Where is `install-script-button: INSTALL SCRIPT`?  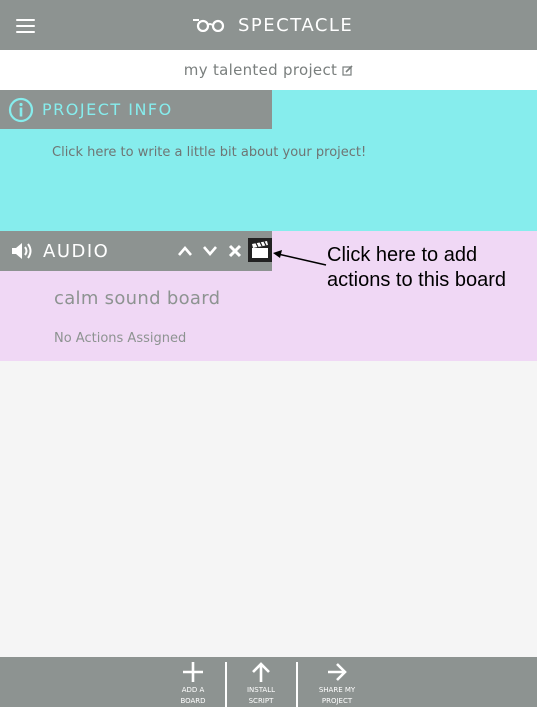 install-script-button: INSTALL SCRIPT is located at coordinates (261, 682).